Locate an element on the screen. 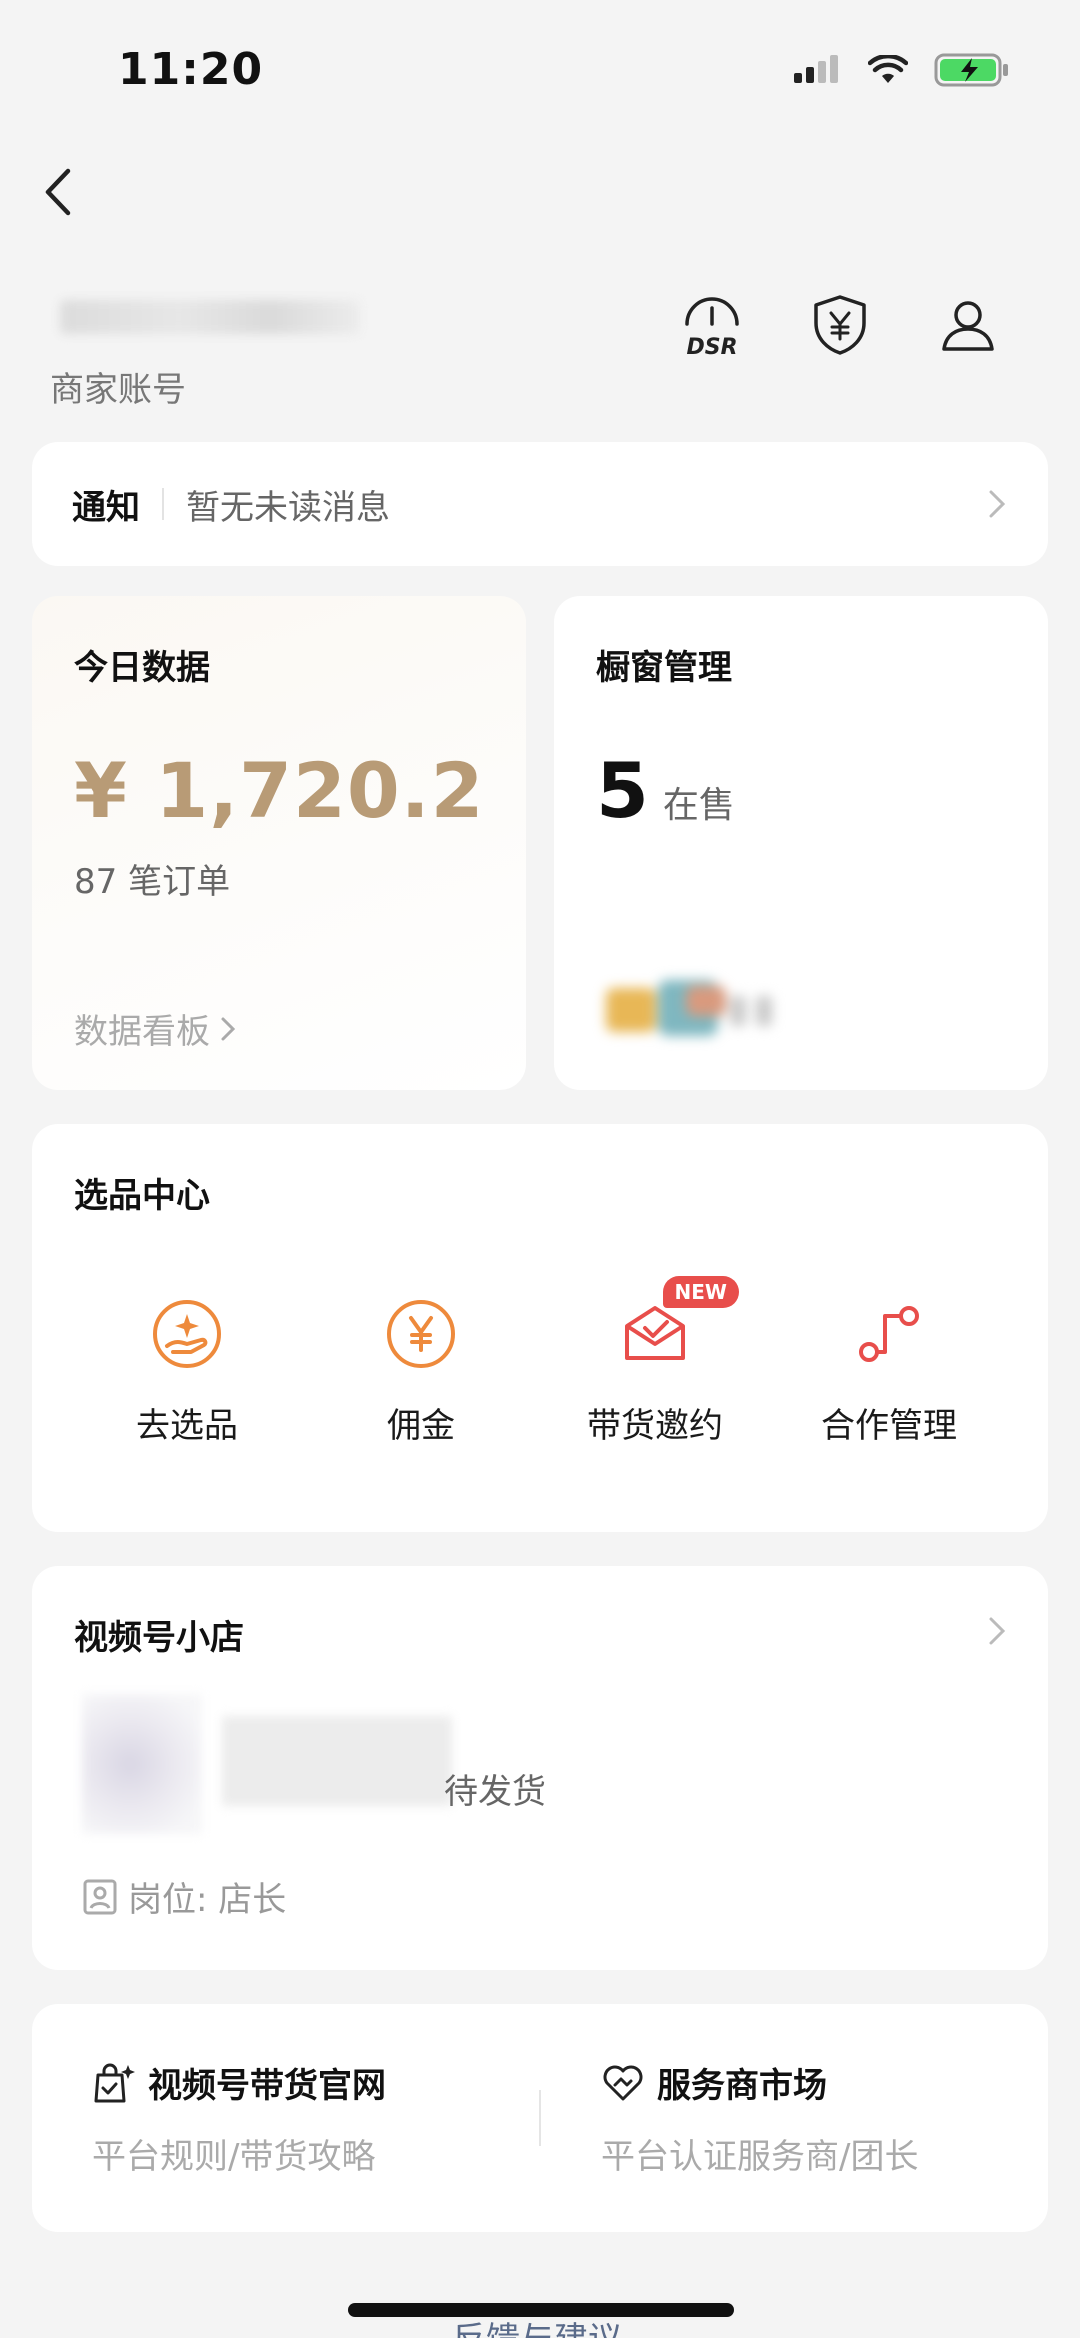 This screenshot has height=2338, width=1080. account-name-redacted is located at coordinates (210, 317).